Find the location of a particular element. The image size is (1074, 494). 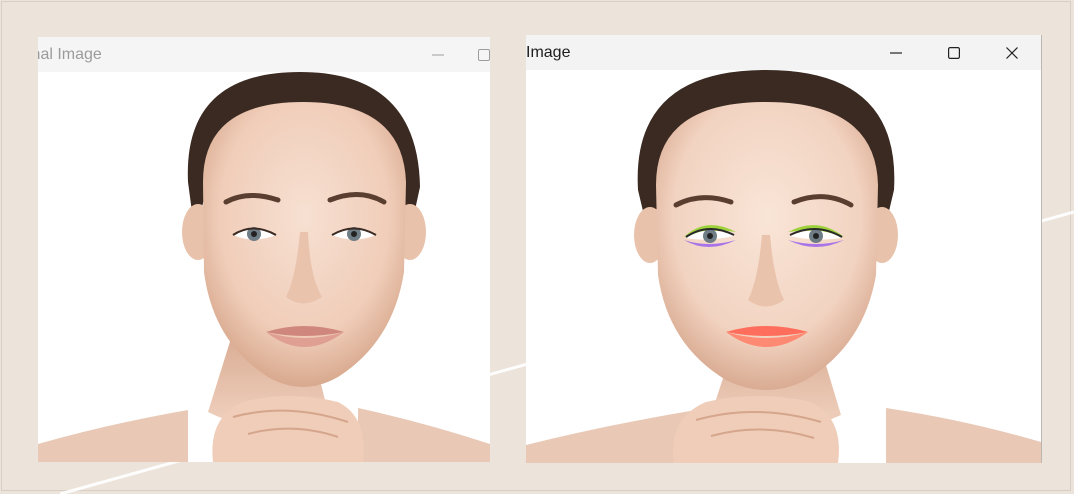

title-bar: inal Image is located at coordinates (264, 54).